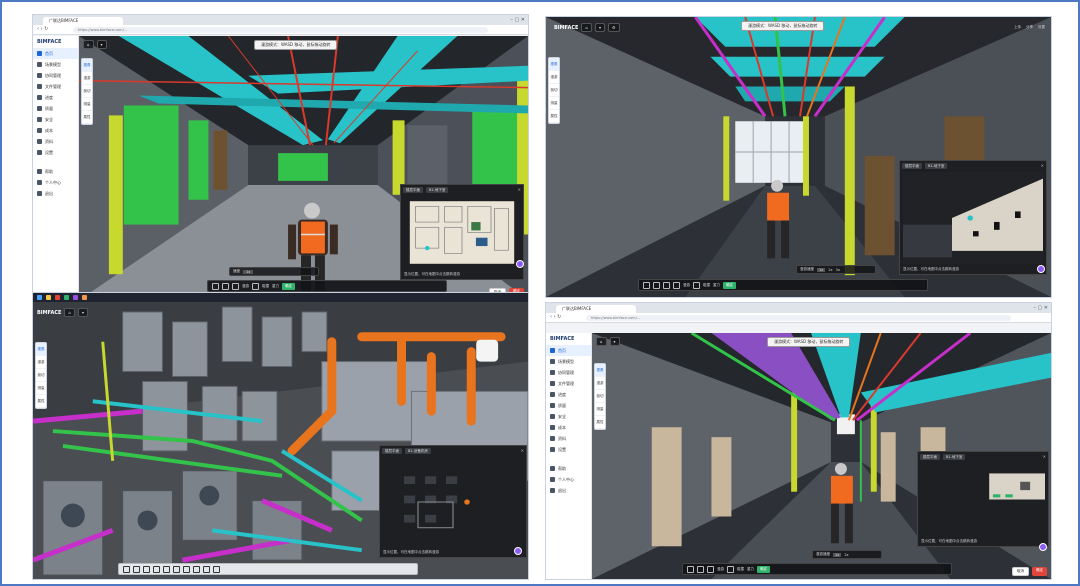  Describe the element at coordinates (126, 569) in the screenshot. I see `home-icon` at that location.